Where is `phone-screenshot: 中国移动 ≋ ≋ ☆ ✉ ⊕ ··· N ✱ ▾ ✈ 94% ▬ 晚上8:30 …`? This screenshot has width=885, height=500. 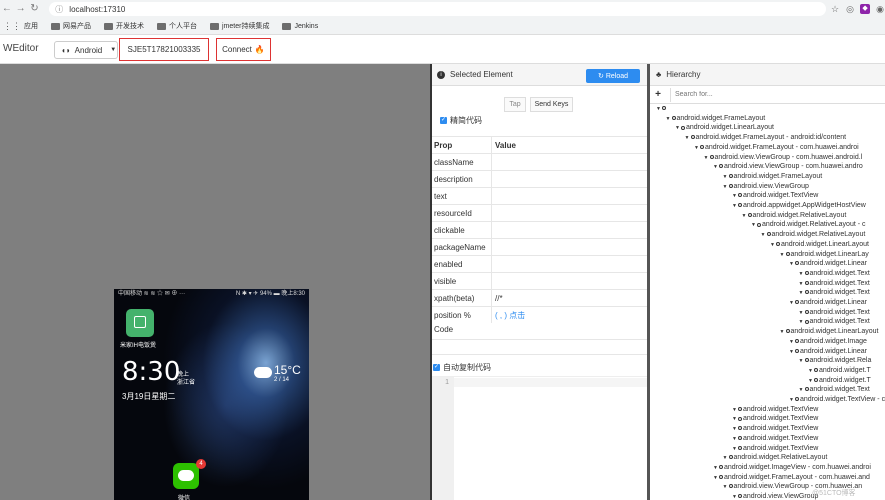
phone-screenshot: 中国移动 ≋ ≋ ☆ ✉ ⊕ ··· N ✱ ▾ ✈ 94% ▬ 晚上8:30 … is located at coordinates (211, 394).